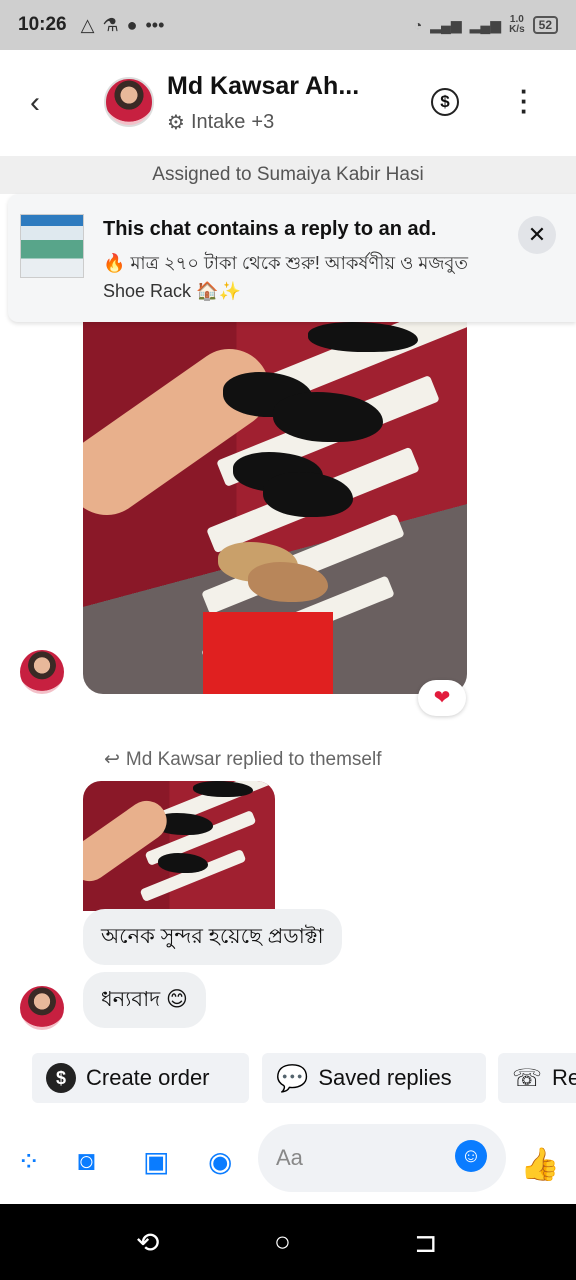 Image resolution: width=576 pixels, height=1280 pixels. I want to click on status-bar: 10:26 △ ⚗ ● ••• ◔ ▂▄▆ ▂▄▆ 1.0 K/s 52, so click(288, 25).